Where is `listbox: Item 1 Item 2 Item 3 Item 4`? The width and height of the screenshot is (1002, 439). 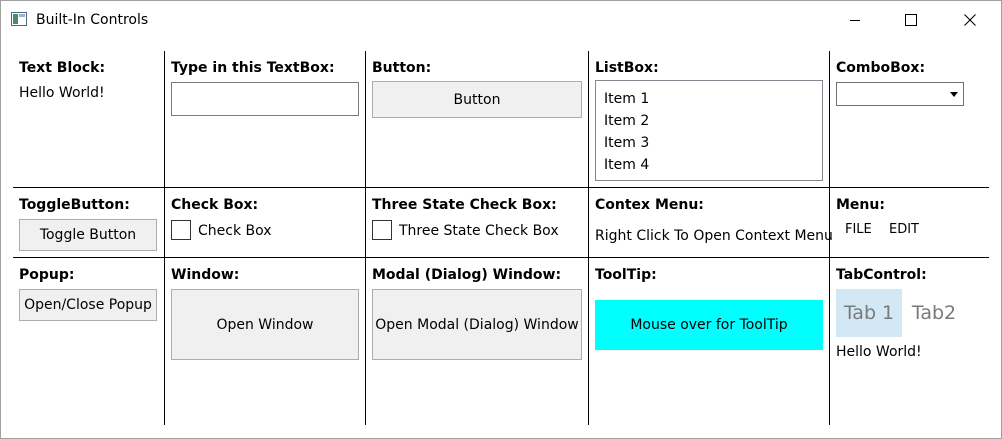
listbox: Item 1 Item 2 Item 3 Item 4 is located at coordinates (709, 130).